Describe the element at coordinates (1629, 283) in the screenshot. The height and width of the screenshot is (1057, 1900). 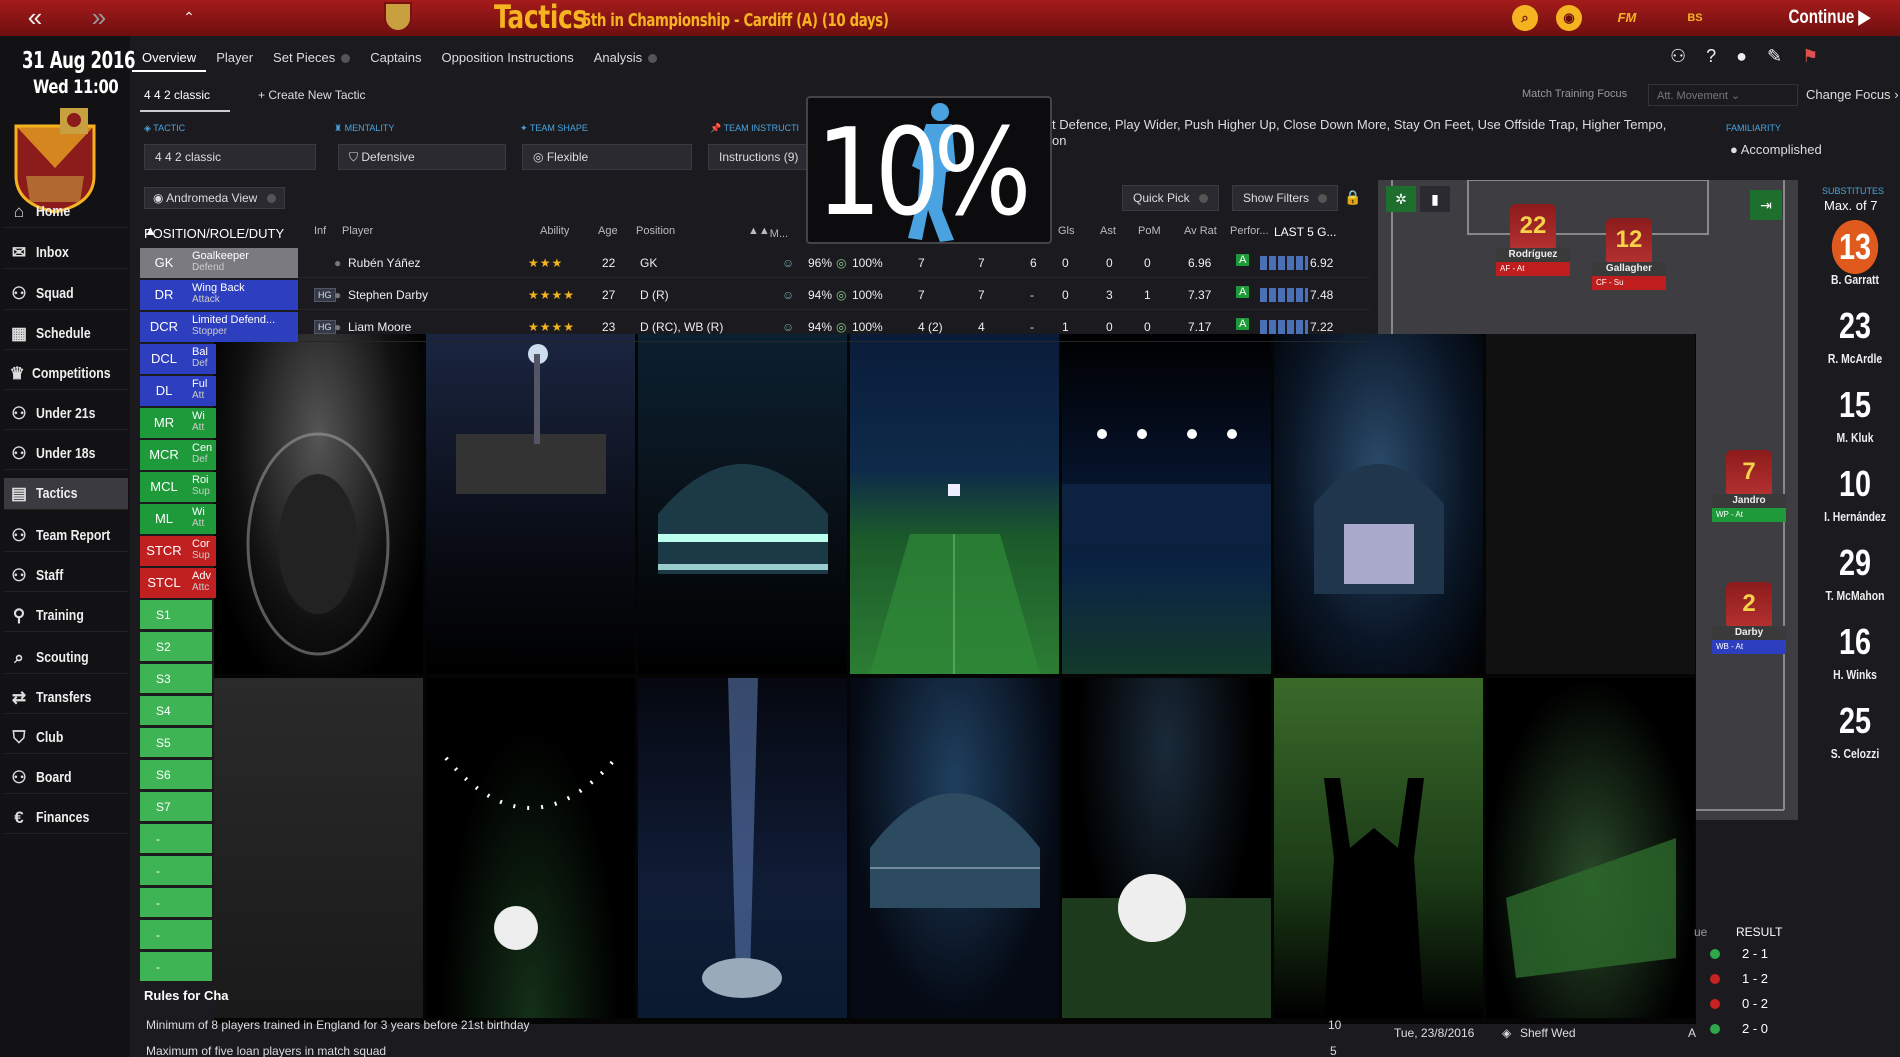
I see `player-pitch-role: CF - Su` at that location.